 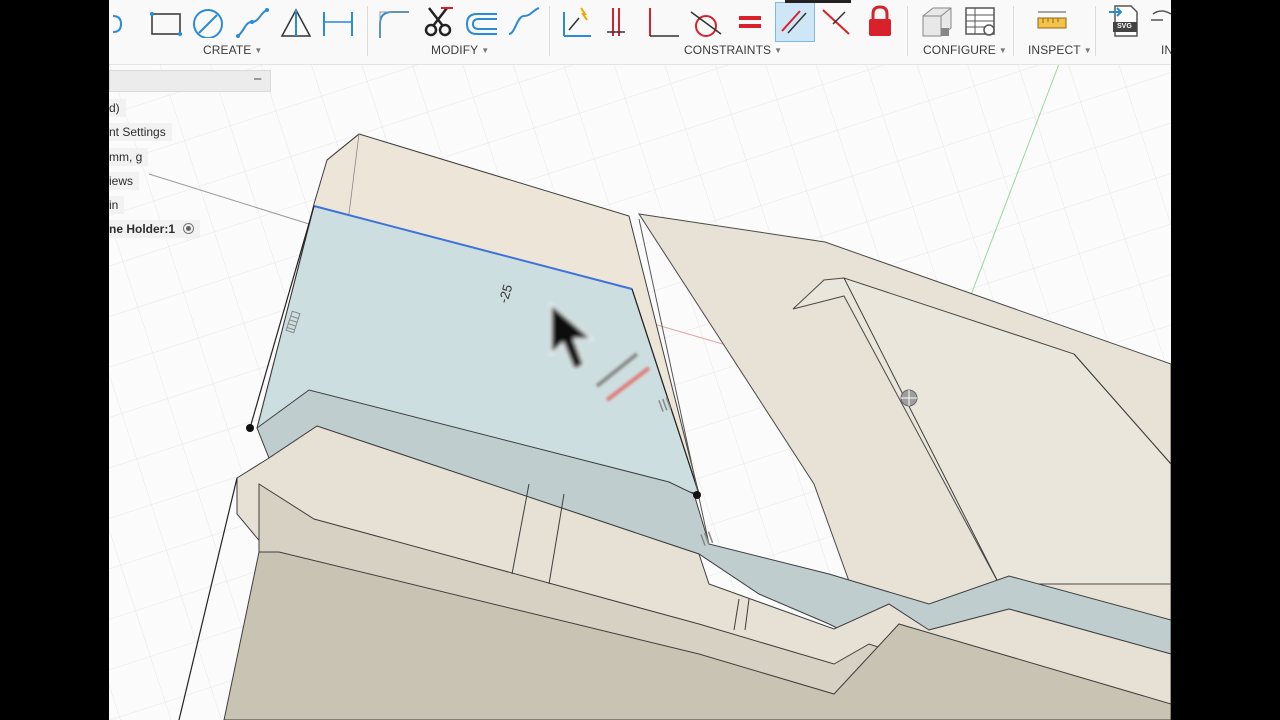 What do you see at coordinates (128, 21) in the screenshot?
I see `circle-arc-icon` at bounding box center [128, 21].